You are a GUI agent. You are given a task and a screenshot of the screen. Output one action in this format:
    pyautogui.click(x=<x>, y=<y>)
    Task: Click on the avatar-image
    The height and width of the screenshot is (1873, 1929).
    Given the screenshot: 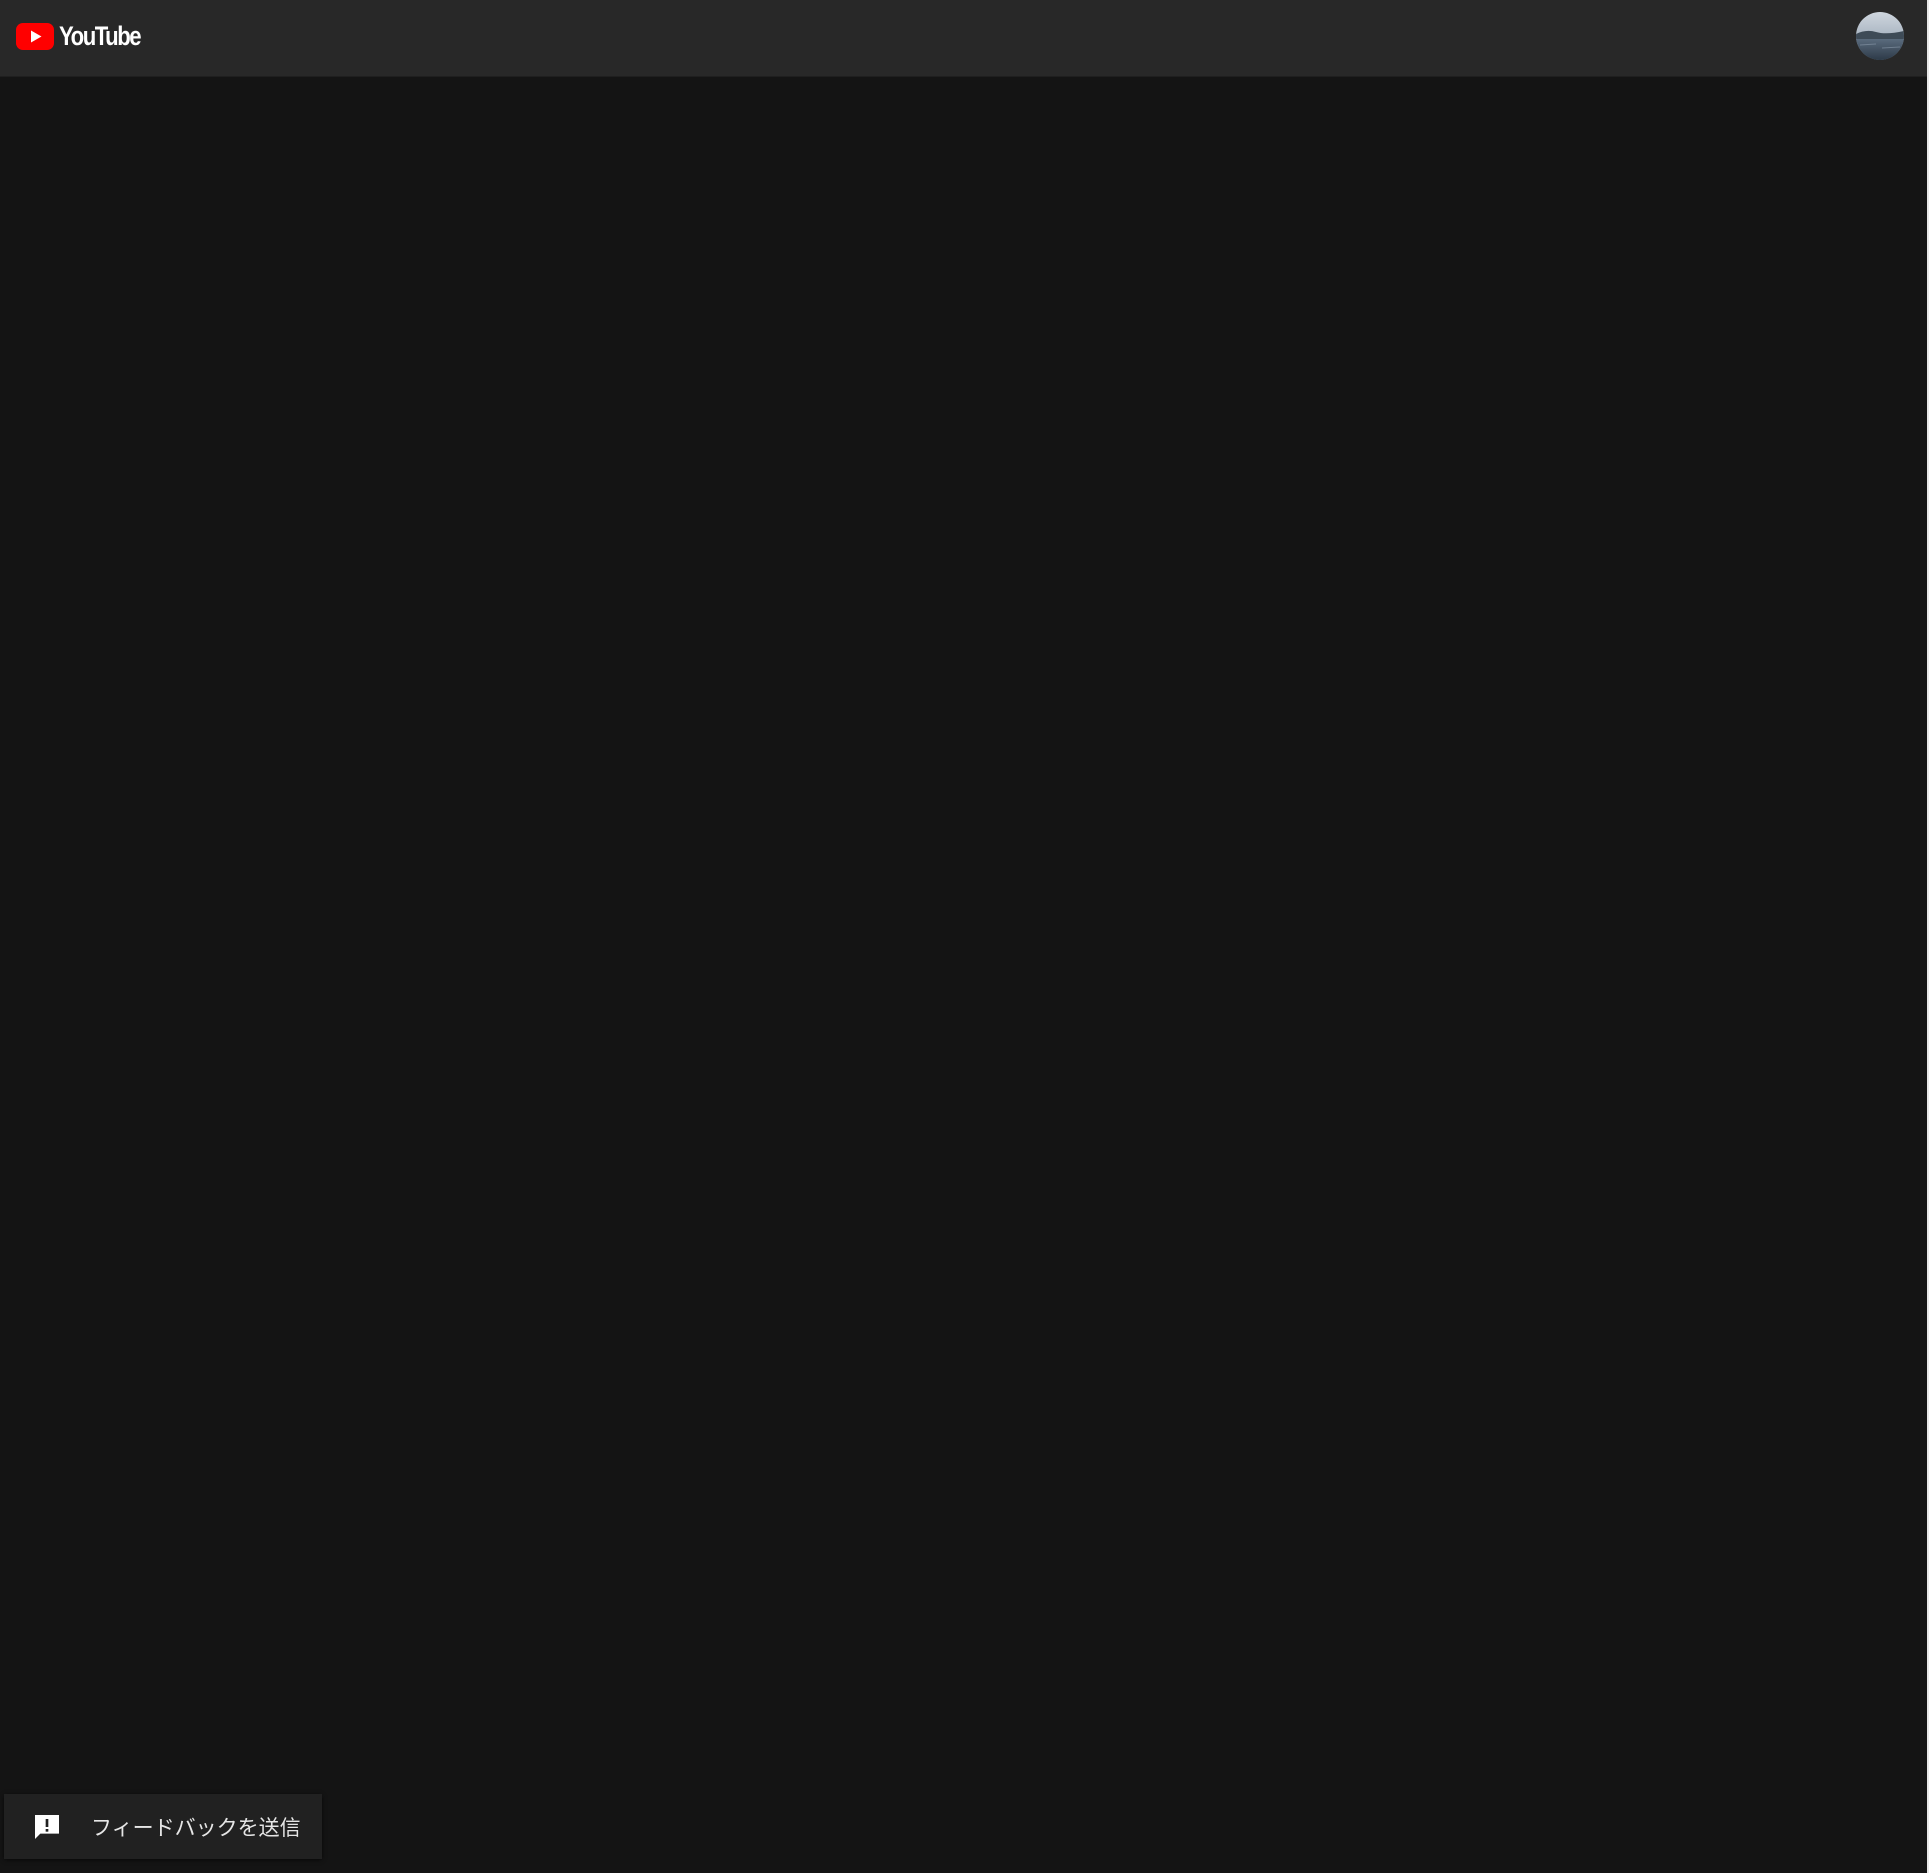 What is the action you would take?
    pyautogui.click(x=1880, y=36)
    